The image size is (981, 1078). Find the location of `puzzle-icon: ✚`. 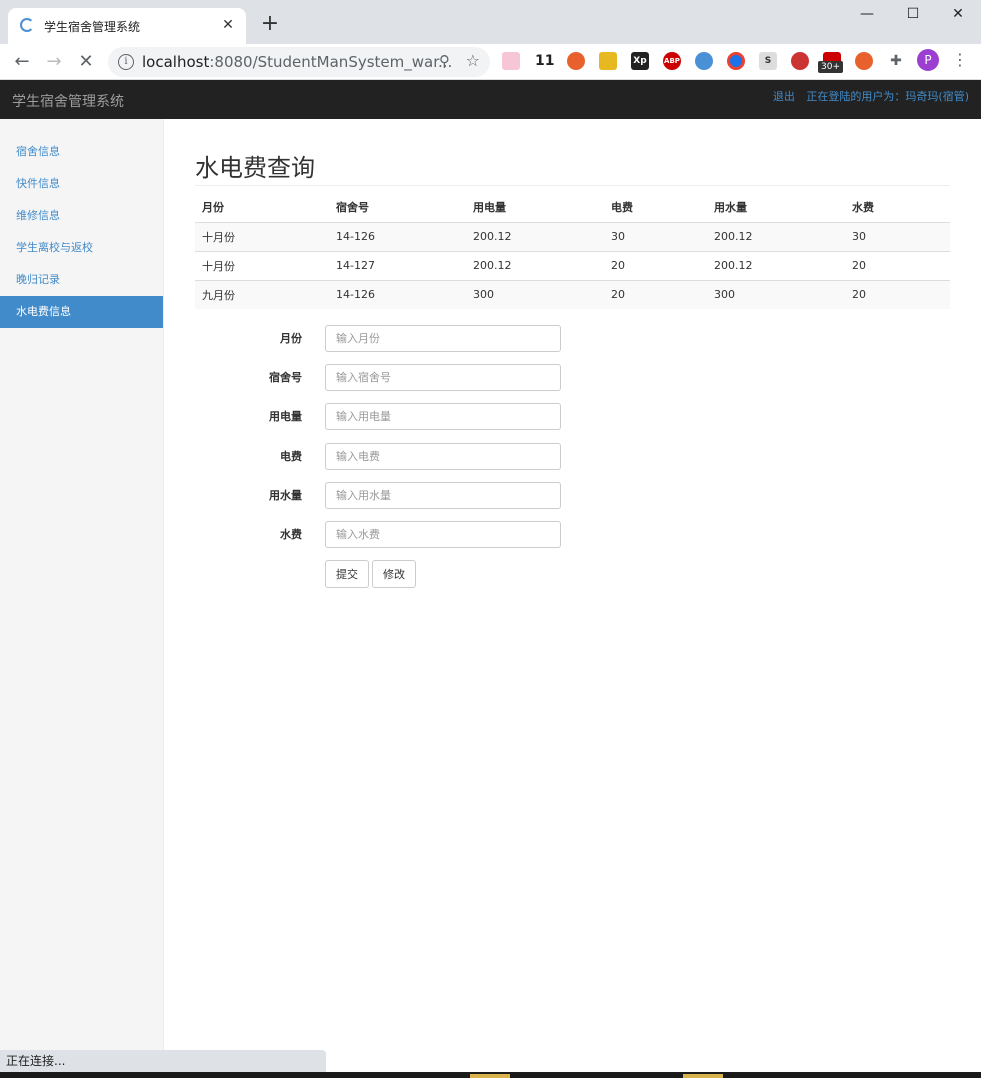

puzzle-icon: ✚ is located at coordinates (896, 61).